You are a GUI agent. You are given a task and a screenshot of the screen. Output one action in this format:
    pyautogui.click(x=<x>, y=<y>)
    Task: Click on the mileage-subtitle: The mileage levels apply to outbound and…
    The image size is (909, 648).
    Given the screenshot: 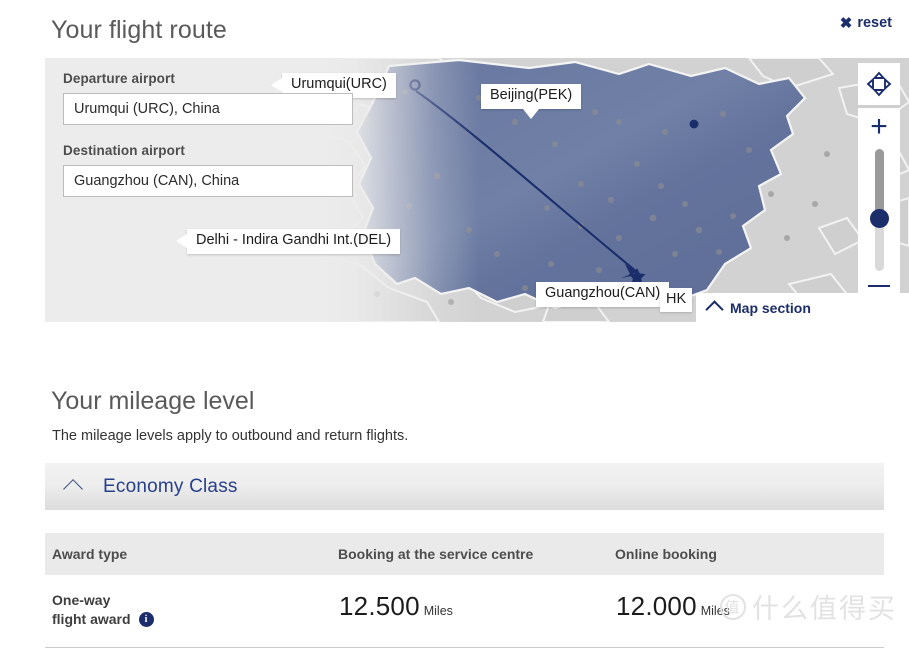 What is the action you would take?
    pyautogui.click(x=230, y=436)
    